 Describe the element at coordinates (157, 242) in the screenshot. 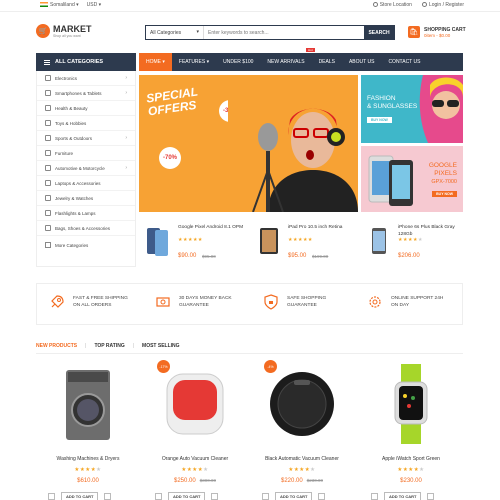

I see `phone-image` at that location.